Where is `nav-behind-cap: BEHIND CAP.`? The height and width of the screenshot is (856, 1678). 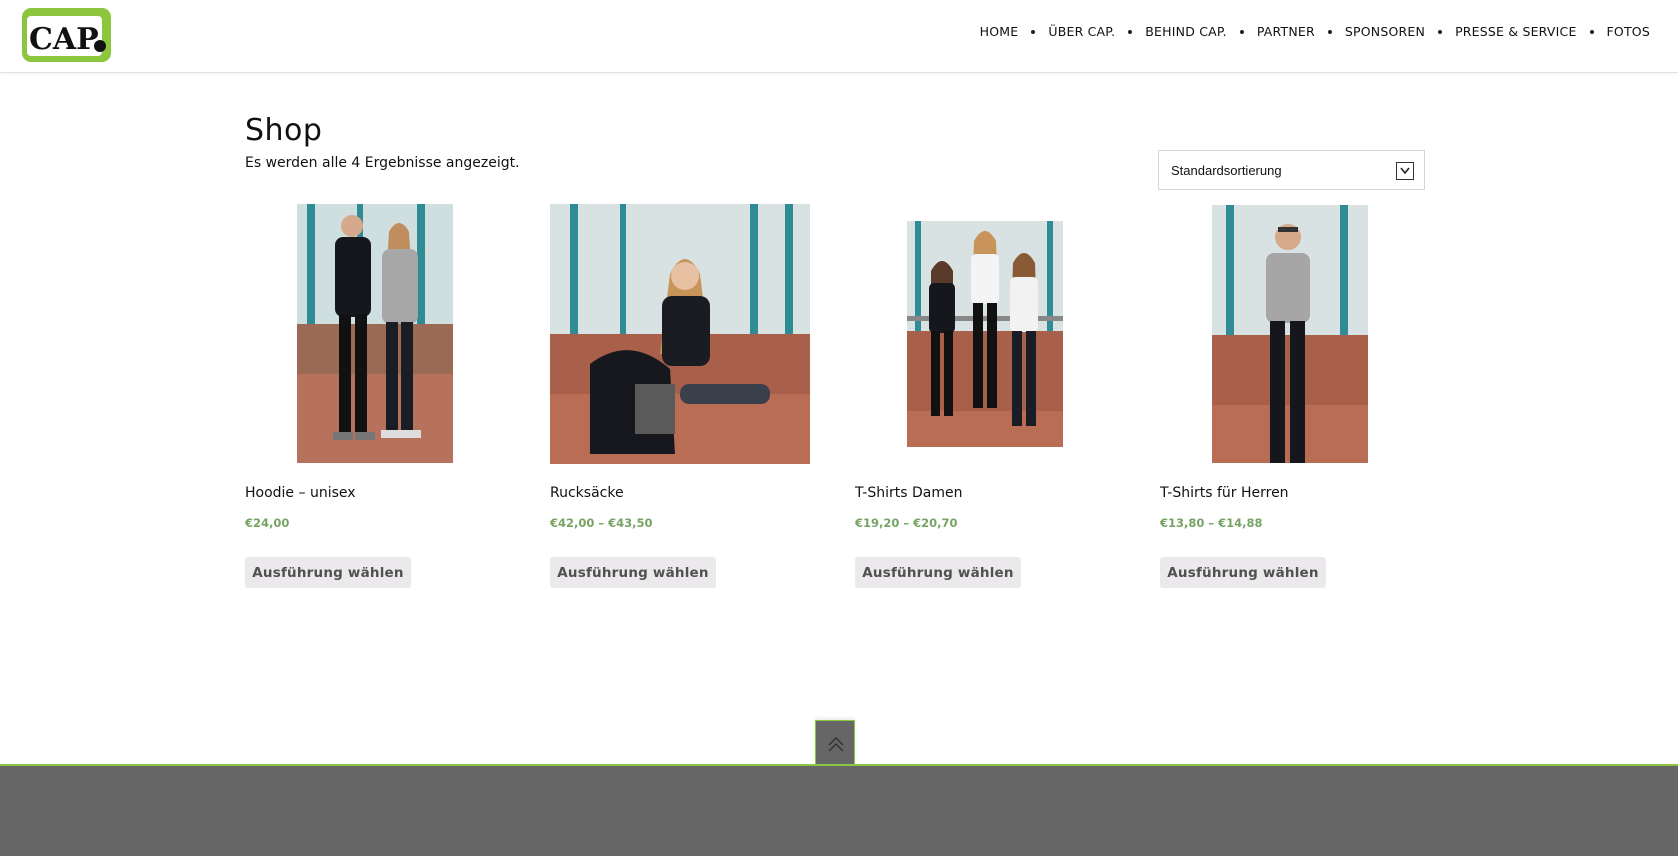 nav-behind-cap: BEHIND CAP. is located at coordinates (1186, 31).